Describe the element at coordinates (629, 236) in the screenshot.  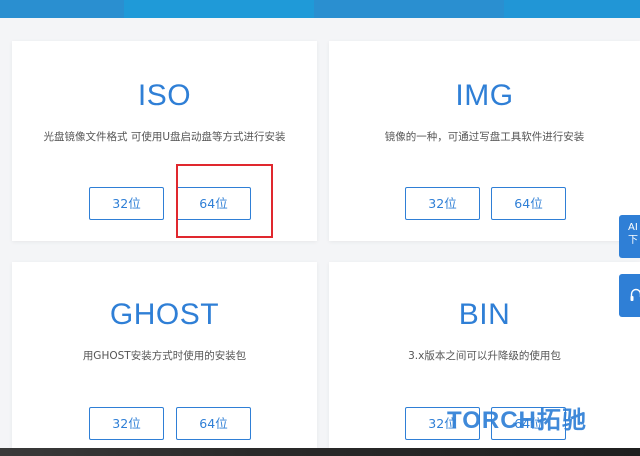
I see `side-download-tab: AI 下` at that location.